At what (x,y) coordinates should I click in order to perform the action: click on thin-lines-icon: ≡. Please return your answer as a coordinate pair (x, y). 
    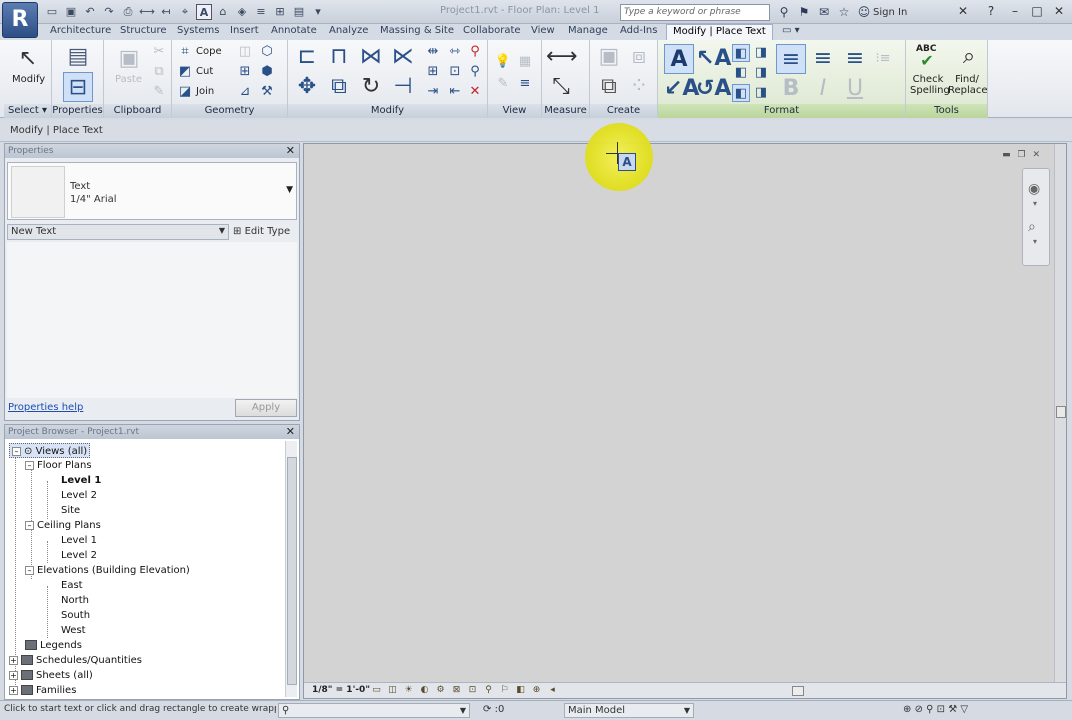
    Looking at the image, I should click on (261, 12).